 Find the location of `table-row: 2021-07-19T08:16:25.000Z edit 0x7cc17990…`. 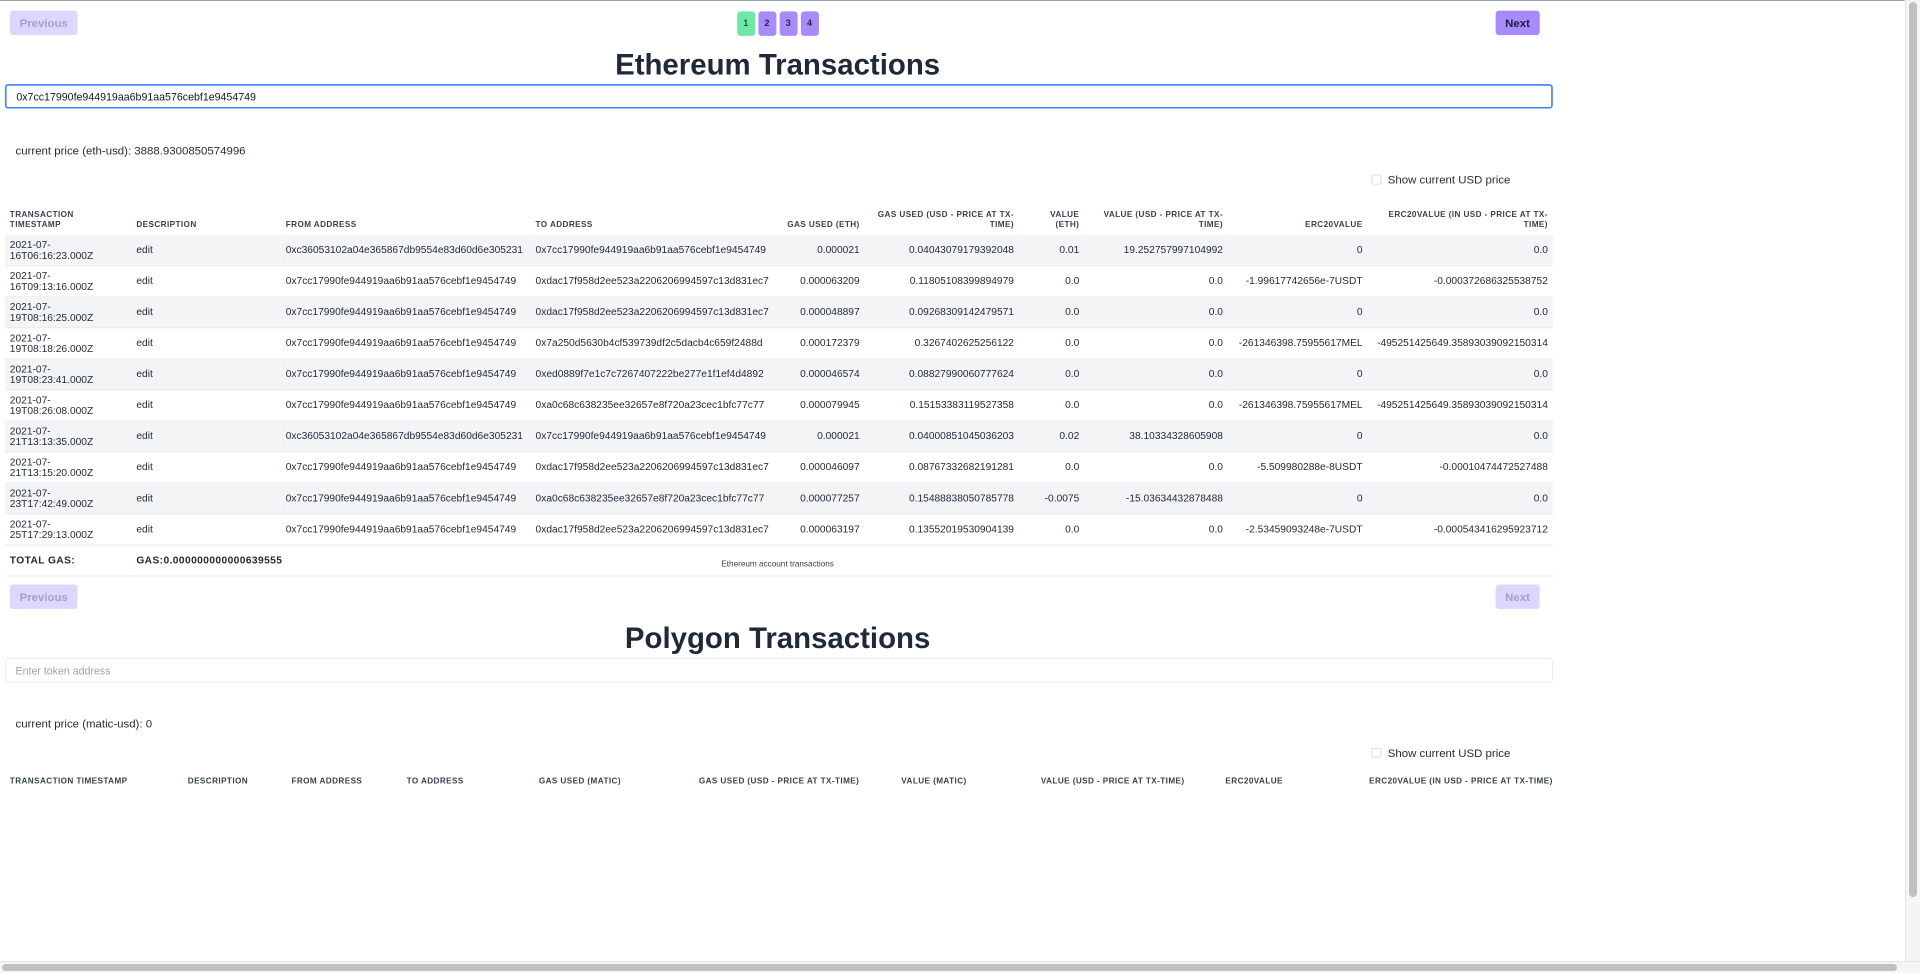

table-row: 2021-07-19T08:16:25.000Z edit 0x7cc17990… is located at coordinates (778, 312).